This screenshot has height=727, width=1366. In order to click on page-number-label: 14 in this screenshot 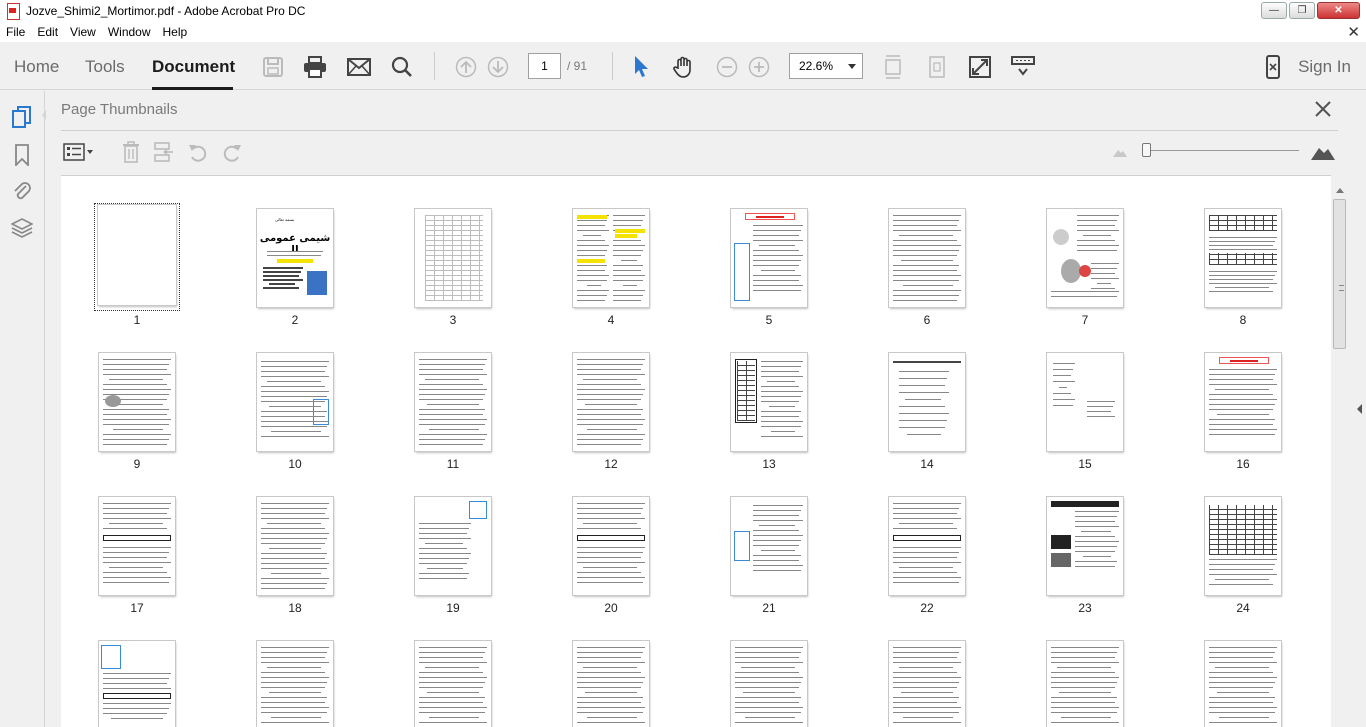, I will do `click(927, 464)`.